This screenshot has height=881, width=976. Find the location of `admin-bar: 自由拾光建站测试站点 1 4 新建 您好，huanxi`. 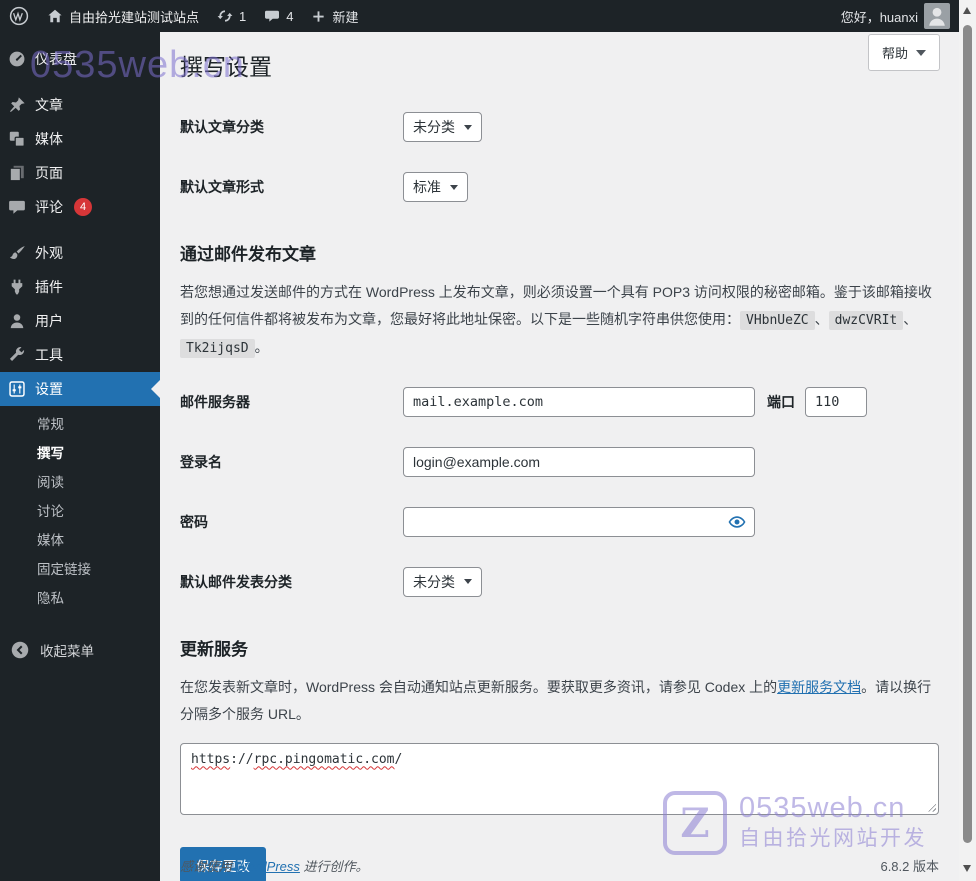

admin-bar: 自由拾光建站测试站点 1 4 新建 您好，huanxi is located at coordinates (479, 16).